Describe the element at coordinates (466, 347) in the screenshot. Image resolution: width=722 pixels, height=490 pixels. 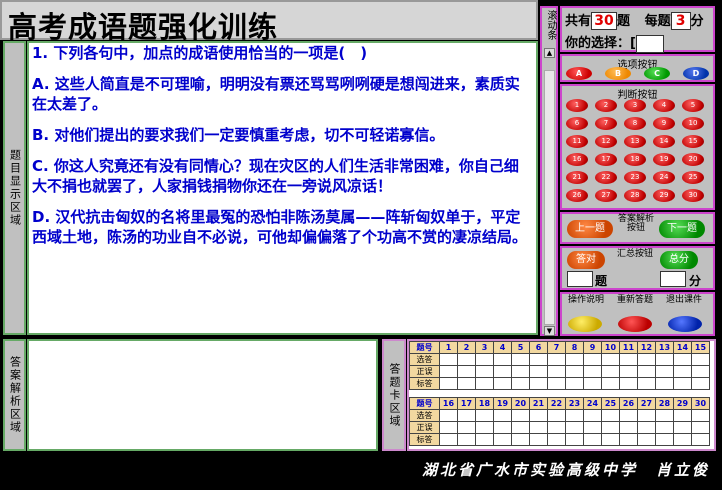
I see `card-question-number: 2` at that location.